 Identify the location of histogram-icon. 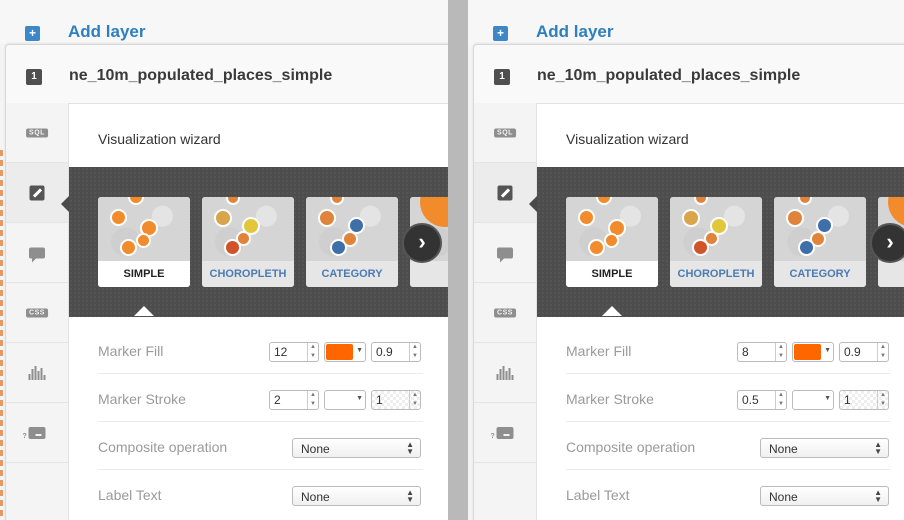
(505, 372).